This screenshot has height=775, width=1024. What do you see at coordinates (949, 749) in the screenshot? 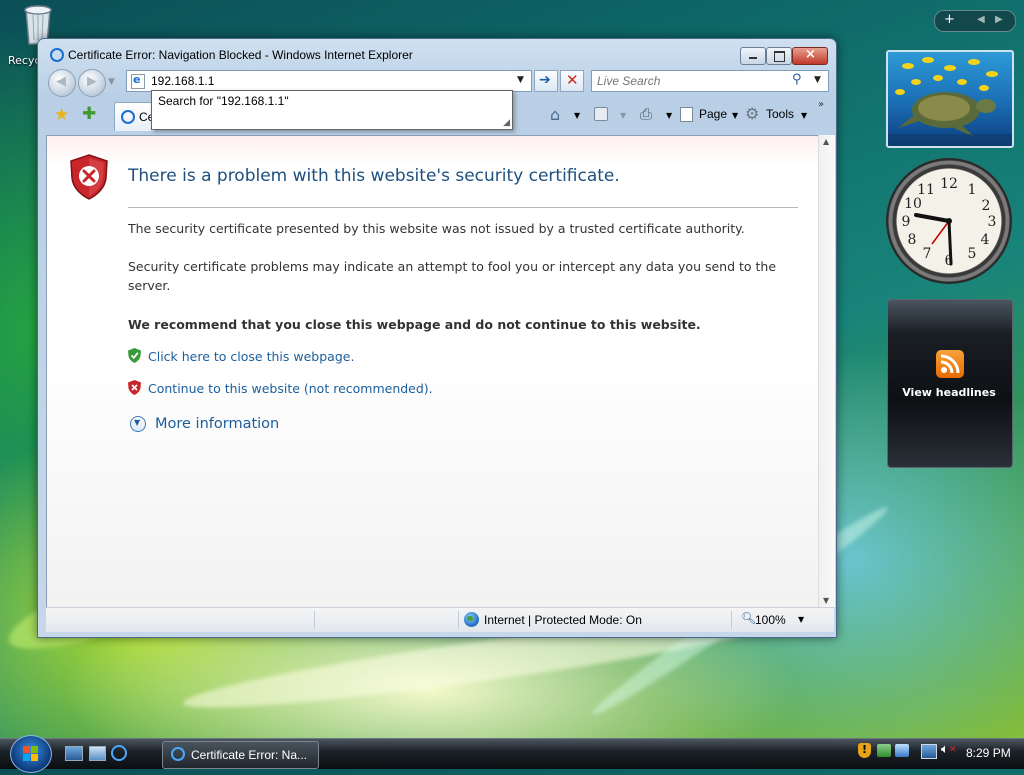
I see `volume-muted-icon: 🔈︎ ✕` at bounding box center [949, 749].